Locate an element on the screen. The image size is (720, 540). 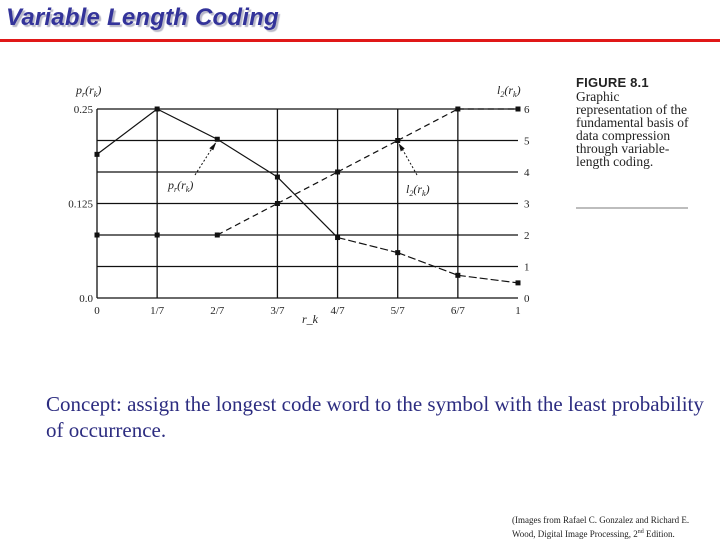
x-tick-label: 0 is located at coordinates (97, 311).